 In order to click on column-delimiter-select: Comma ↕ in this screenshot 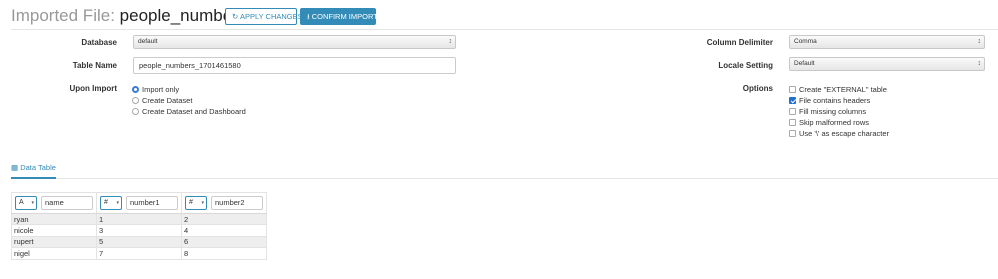, I will do `click(887, 42)`.